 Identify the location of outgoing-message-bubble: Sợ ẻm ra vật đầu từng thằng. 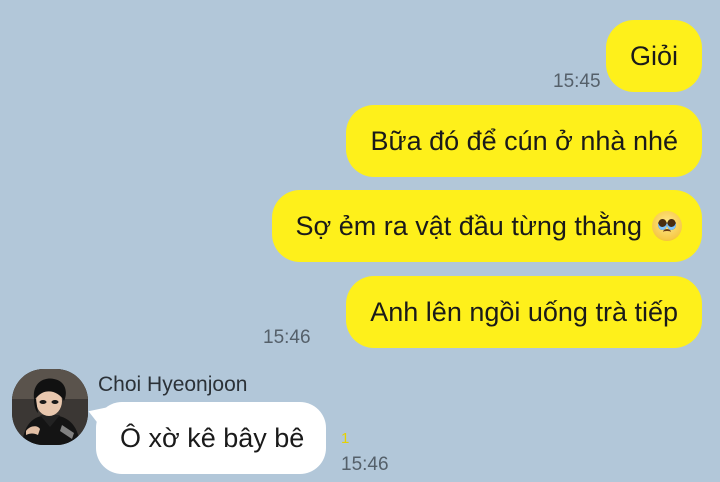
(486, 226).